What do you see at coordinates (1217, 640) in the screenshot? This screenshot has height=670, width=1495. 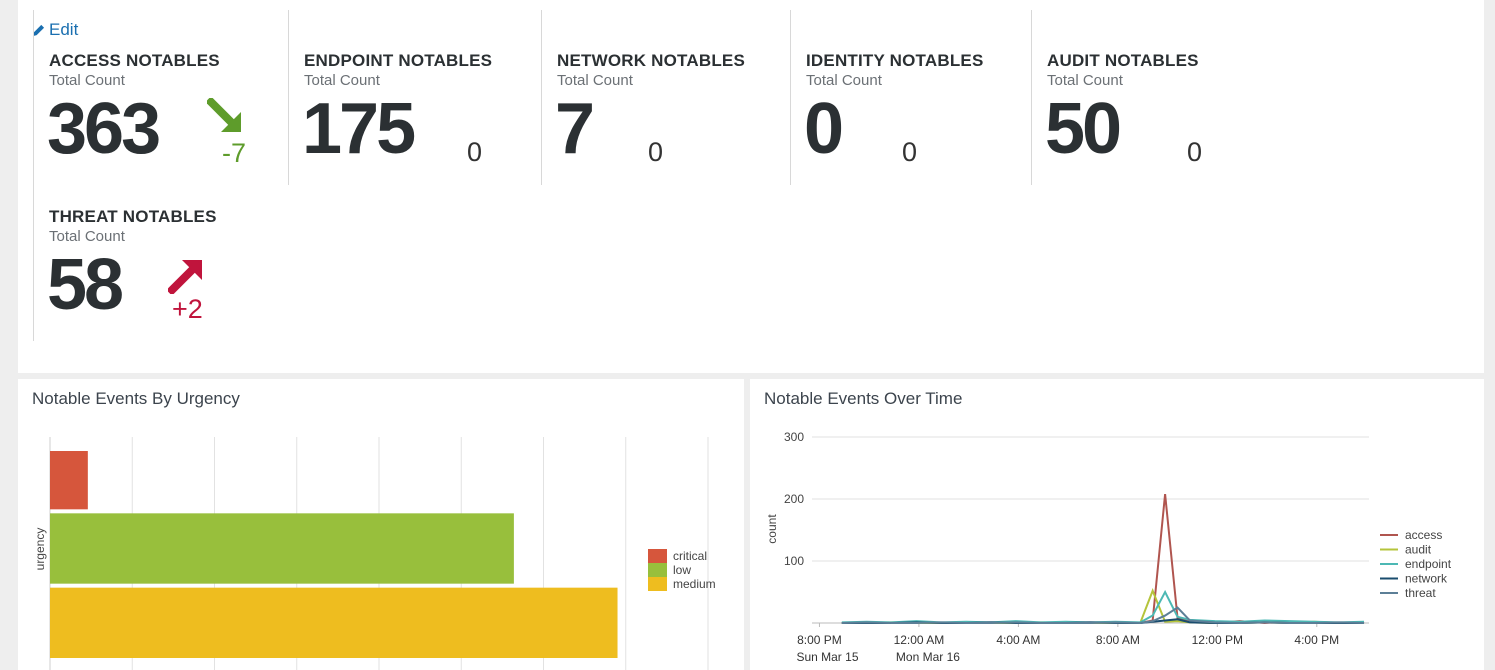 I see `x-tick-label: 12:00 PM` at bounding box center [1217, 640].